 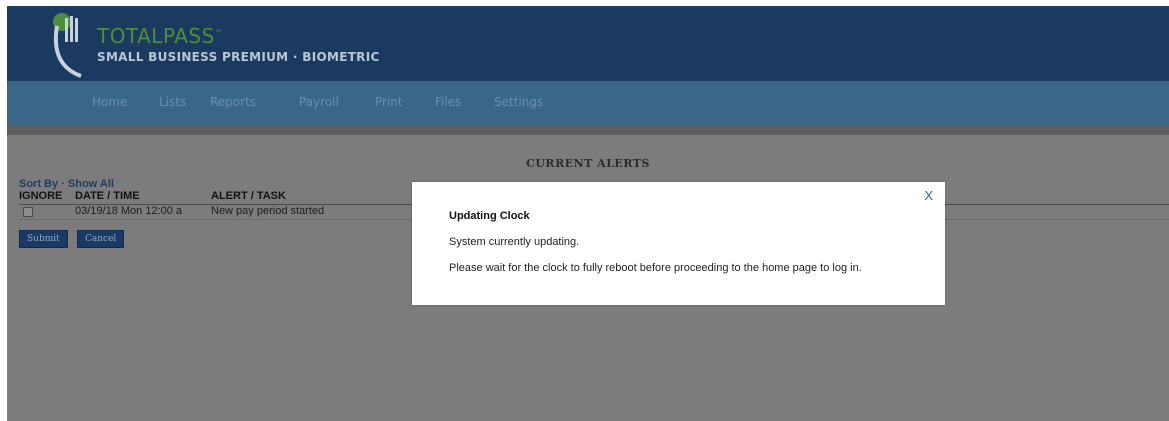 I want to click on nav-item-reports: Reports, so click(x=233, y=102).